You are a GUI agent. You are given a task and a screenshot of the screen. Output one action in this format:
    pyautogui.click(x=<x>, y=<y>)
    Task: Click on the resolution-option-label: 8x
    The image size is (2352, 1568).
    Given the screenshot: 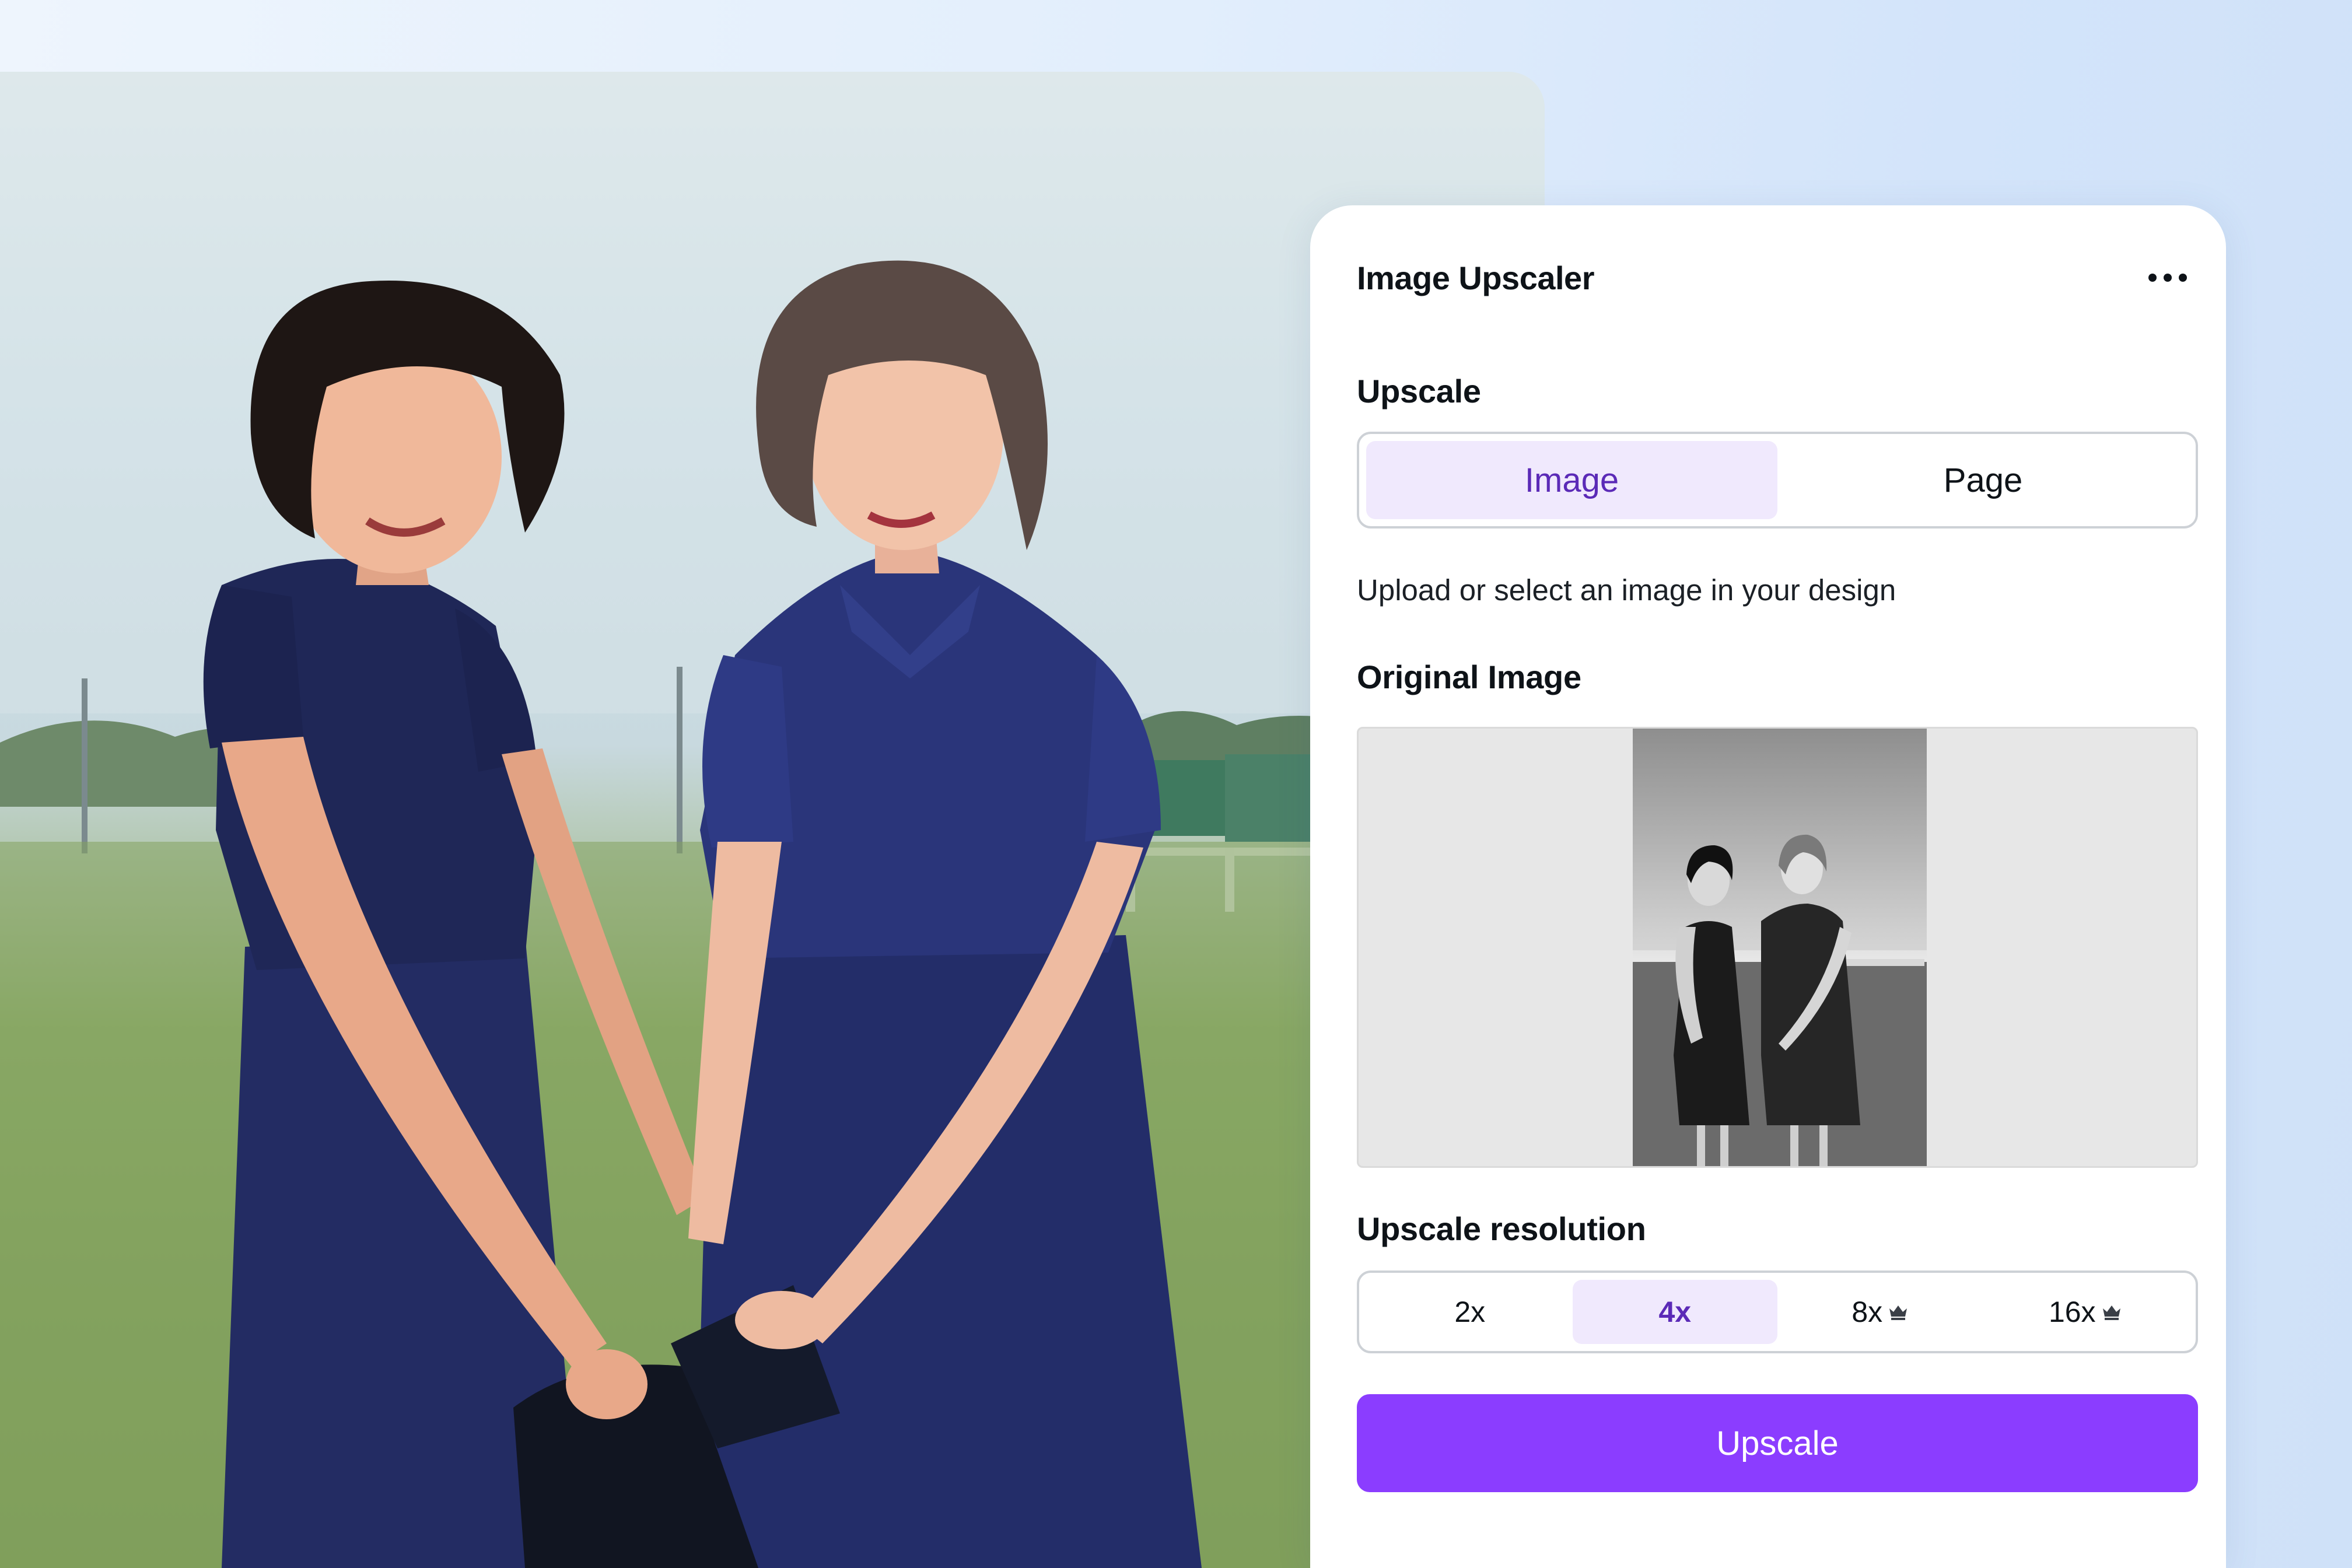 What is the action you would take?
    pyautogui.click(x=1867, y=1312)
    